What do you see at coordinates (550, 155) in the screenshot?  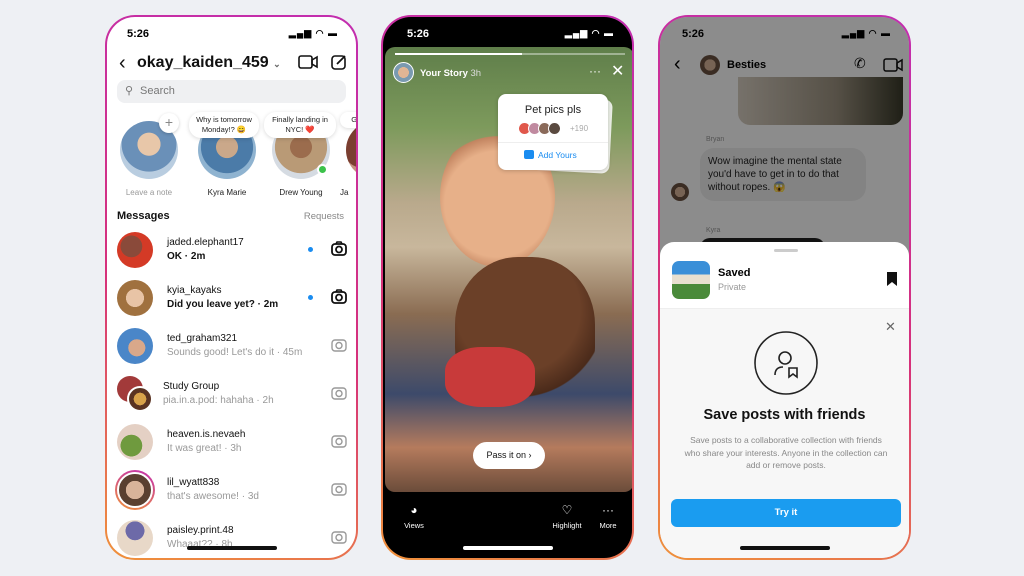 I see `add-yours-button: Add Yours` at bounding box center [550, 155].